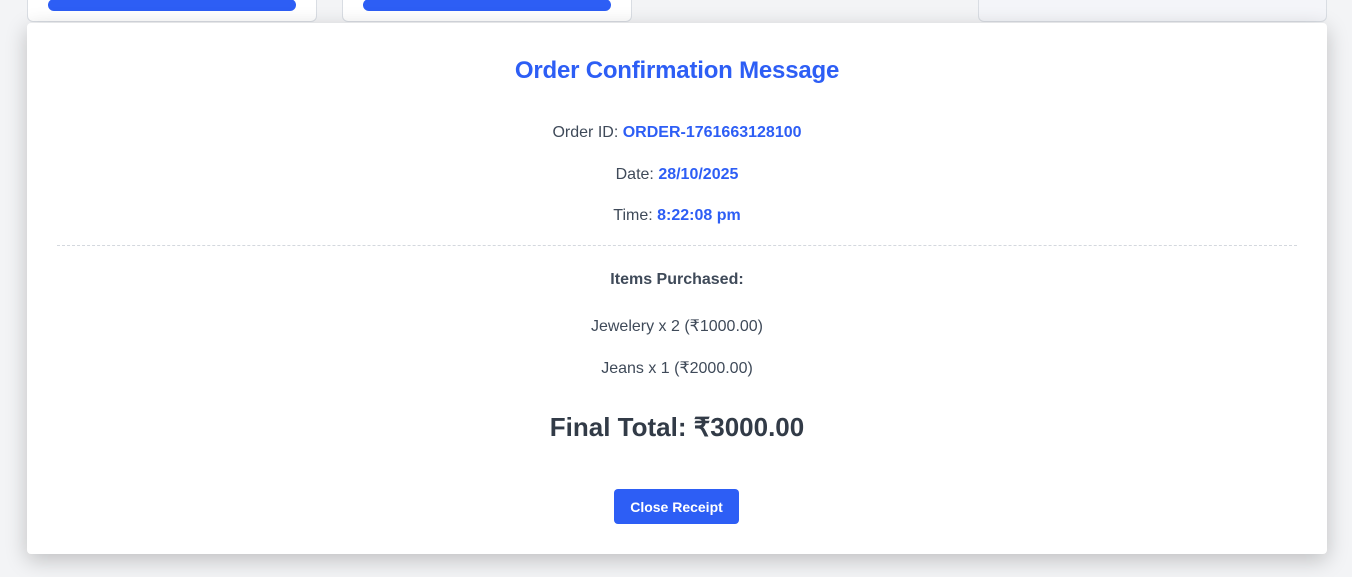 The height and width of the screenshot is (577, 1352). What do you see at coordinates (634, 174) in the screenshot?
I see `date-label: Date:` at bounding box center [634, 174].